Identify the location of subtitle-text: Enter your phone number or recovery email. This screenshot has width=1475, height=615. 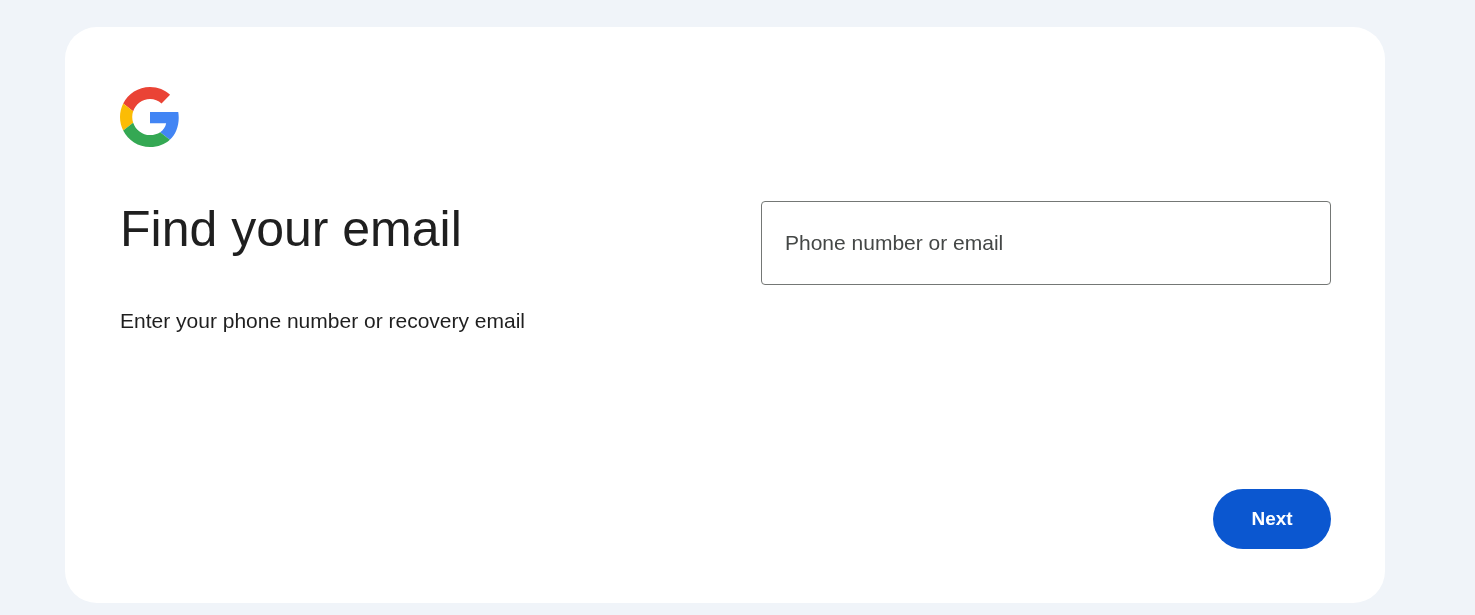
(323, 321).